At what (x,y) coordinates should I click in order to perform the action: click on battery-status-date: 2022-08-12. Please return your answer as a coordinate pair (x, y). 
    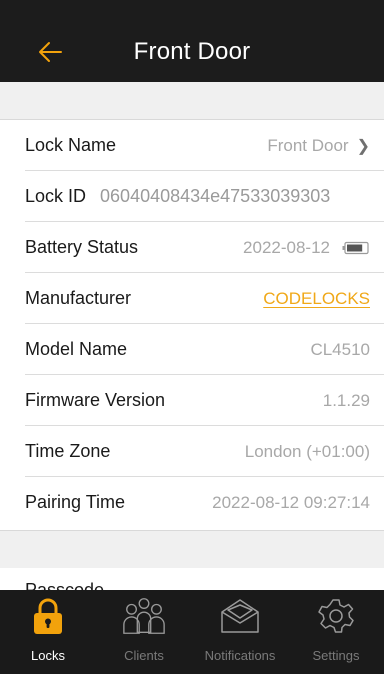
    Looking at the image, I should click on (286, 247).